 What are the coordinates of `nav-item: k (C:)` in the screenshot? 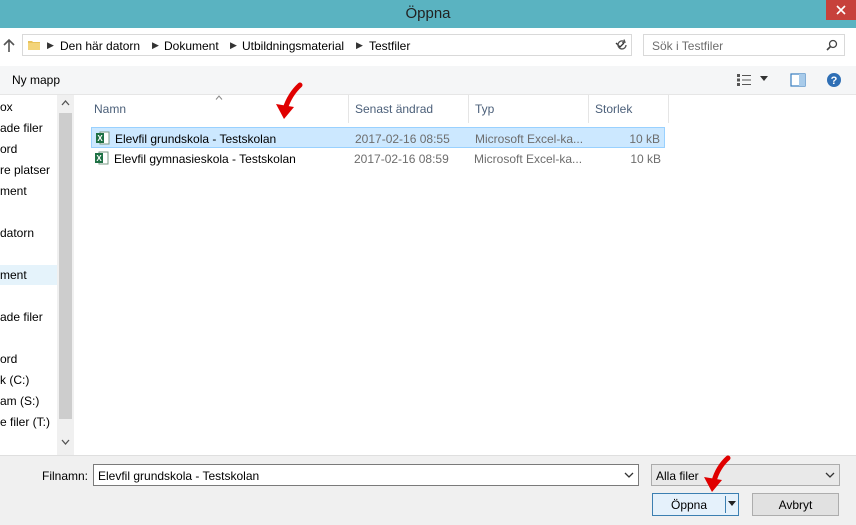 It's located at (14, 380).